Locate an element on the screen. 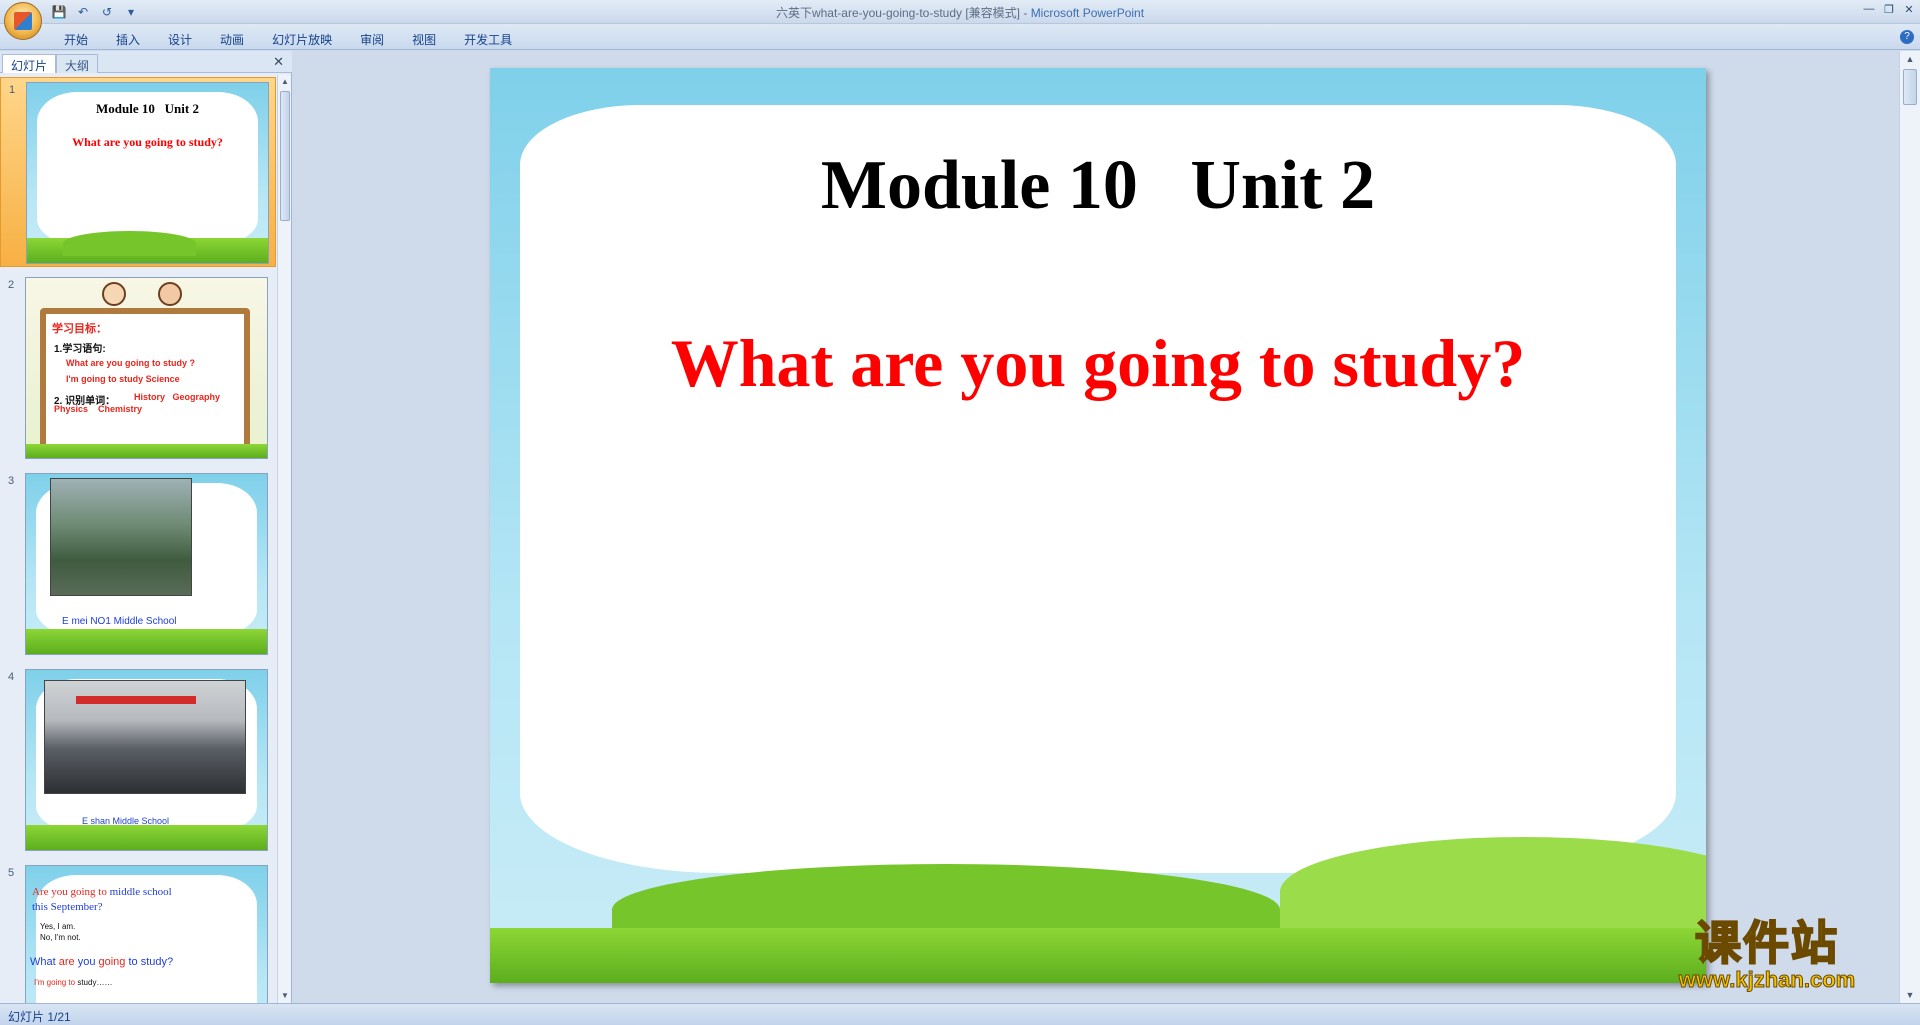 This screenshot has height=1025, width=1920. slide-thumbnail-3: 3 E mei NO1 Middle School is located at coordinates (138, 564).